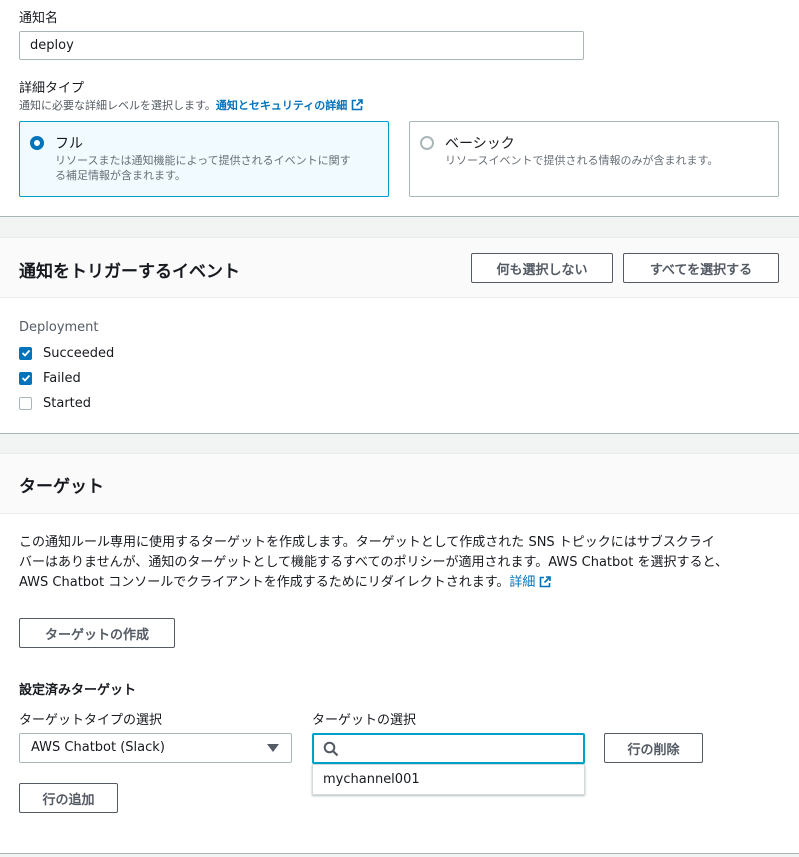 The image size is (799, 857). Describe the element at coordinates (37, 143) in the screenshot. I see `full-radio` at that location.